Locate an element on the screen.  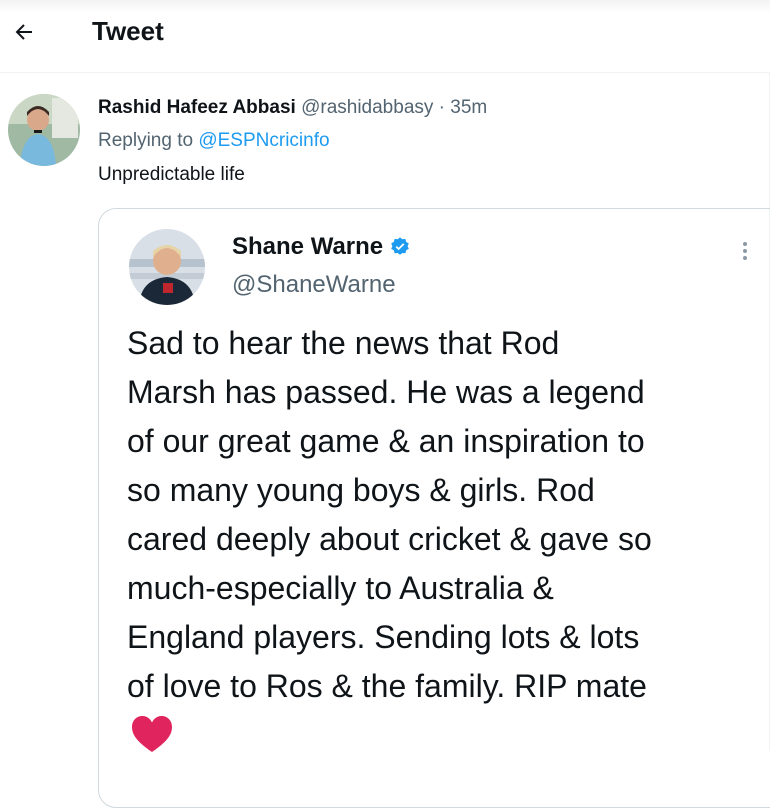
replying-to: Replying to @ESPNcricinfo is located at coordinates (214, 141).